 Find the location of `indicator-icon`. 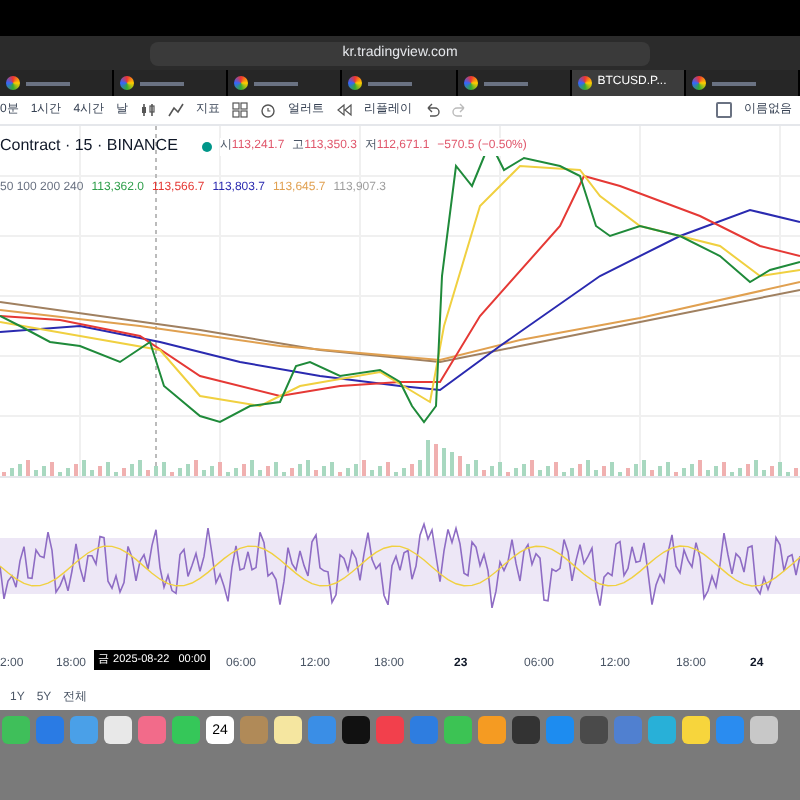

indicator-icon is located at coordinates (176, 110).